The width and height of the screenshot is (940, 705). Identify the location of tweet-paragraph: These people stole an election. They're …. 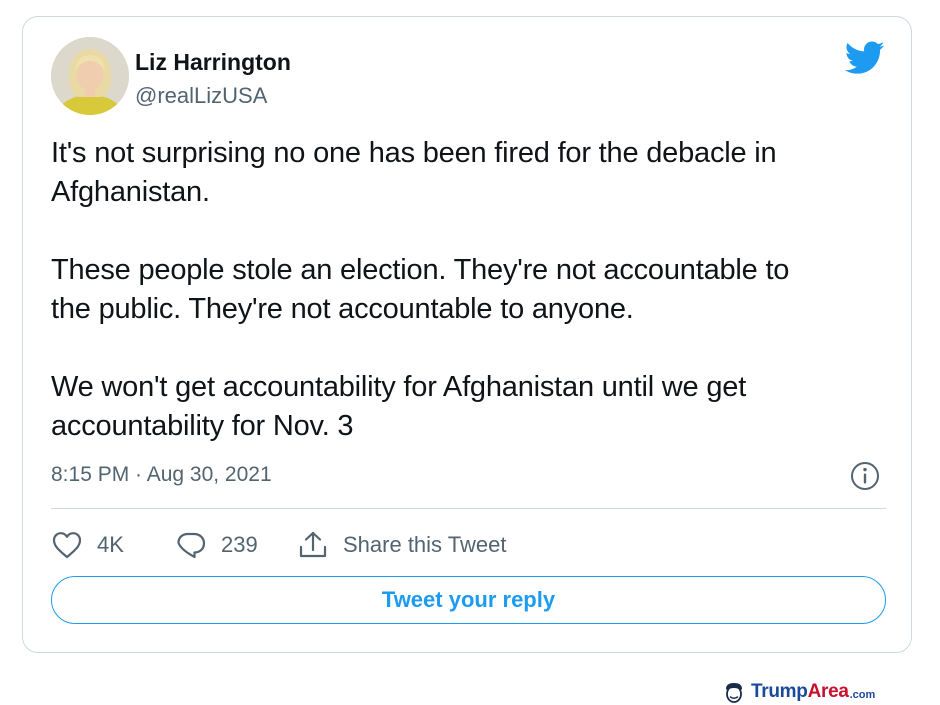
(420, 289).